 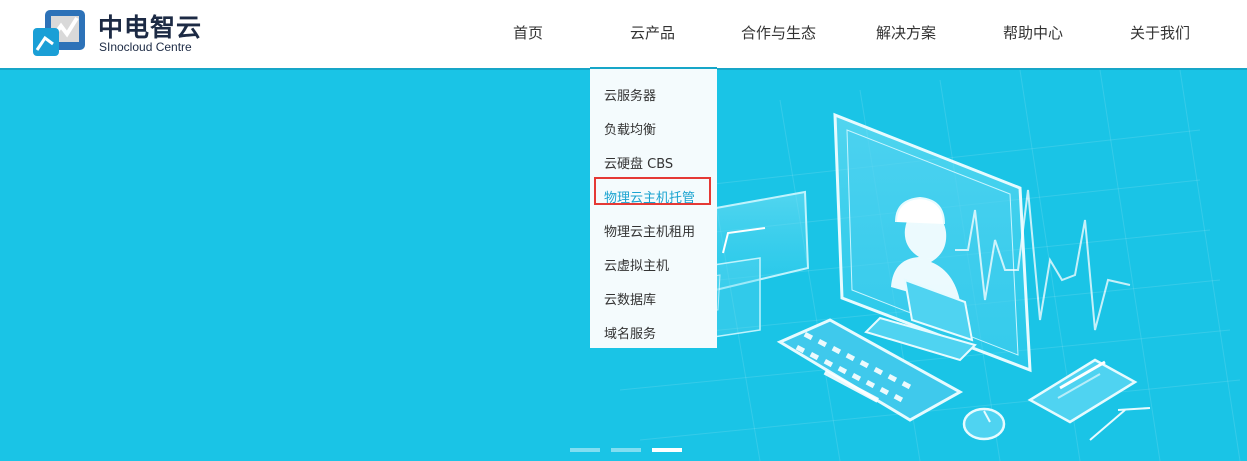 I want to click on dropdown-item-domain-service: 域名服务, so click(x=630, y=332).